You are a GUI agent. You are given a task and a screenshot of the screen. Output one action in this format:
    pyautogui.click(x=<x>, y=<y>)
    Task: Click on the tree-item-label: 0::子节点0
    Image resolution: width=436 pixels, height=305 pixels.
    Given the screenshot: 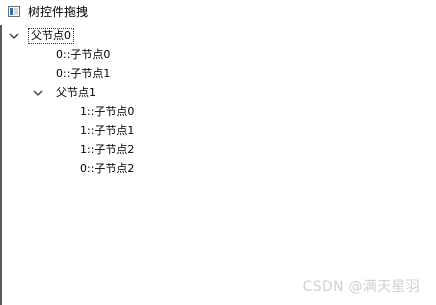 What is the action you would take?
    pyautogui.click(x=83, y=54)
    